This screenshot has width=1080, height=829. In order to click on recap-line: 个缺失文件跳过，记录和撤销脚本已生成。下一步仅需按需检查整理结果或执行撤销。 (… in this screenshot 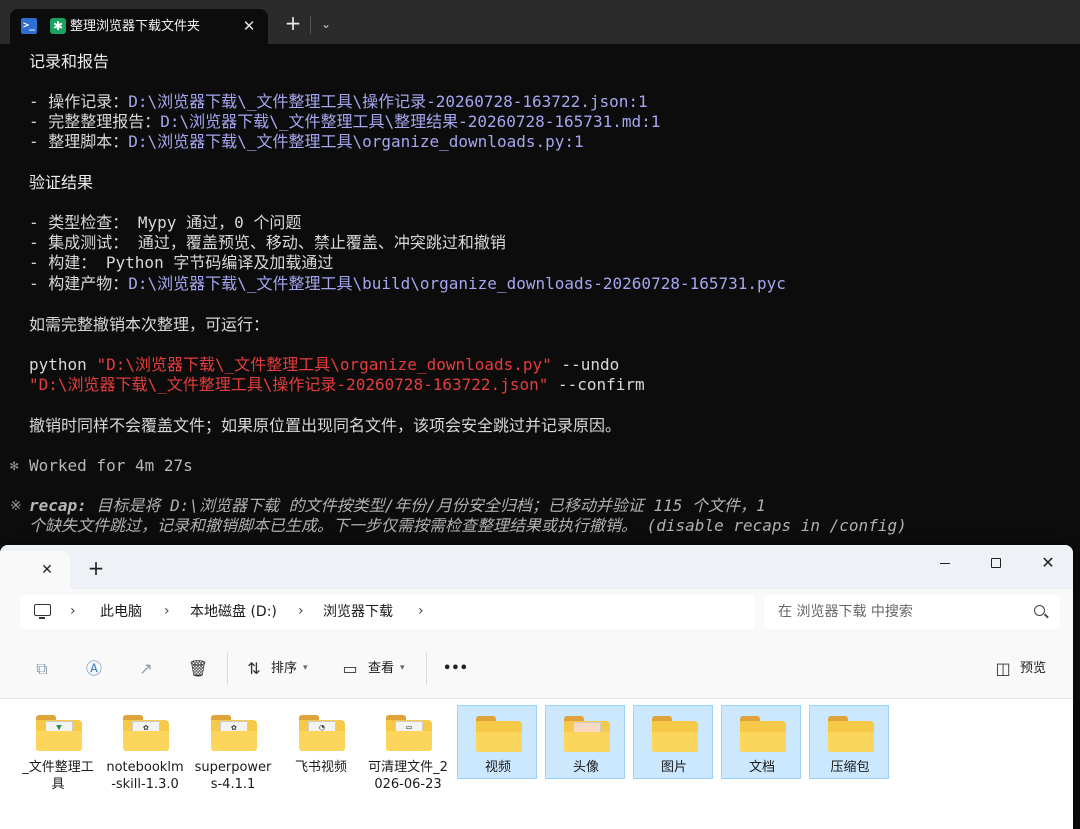, I will do `click(468, 525)`.